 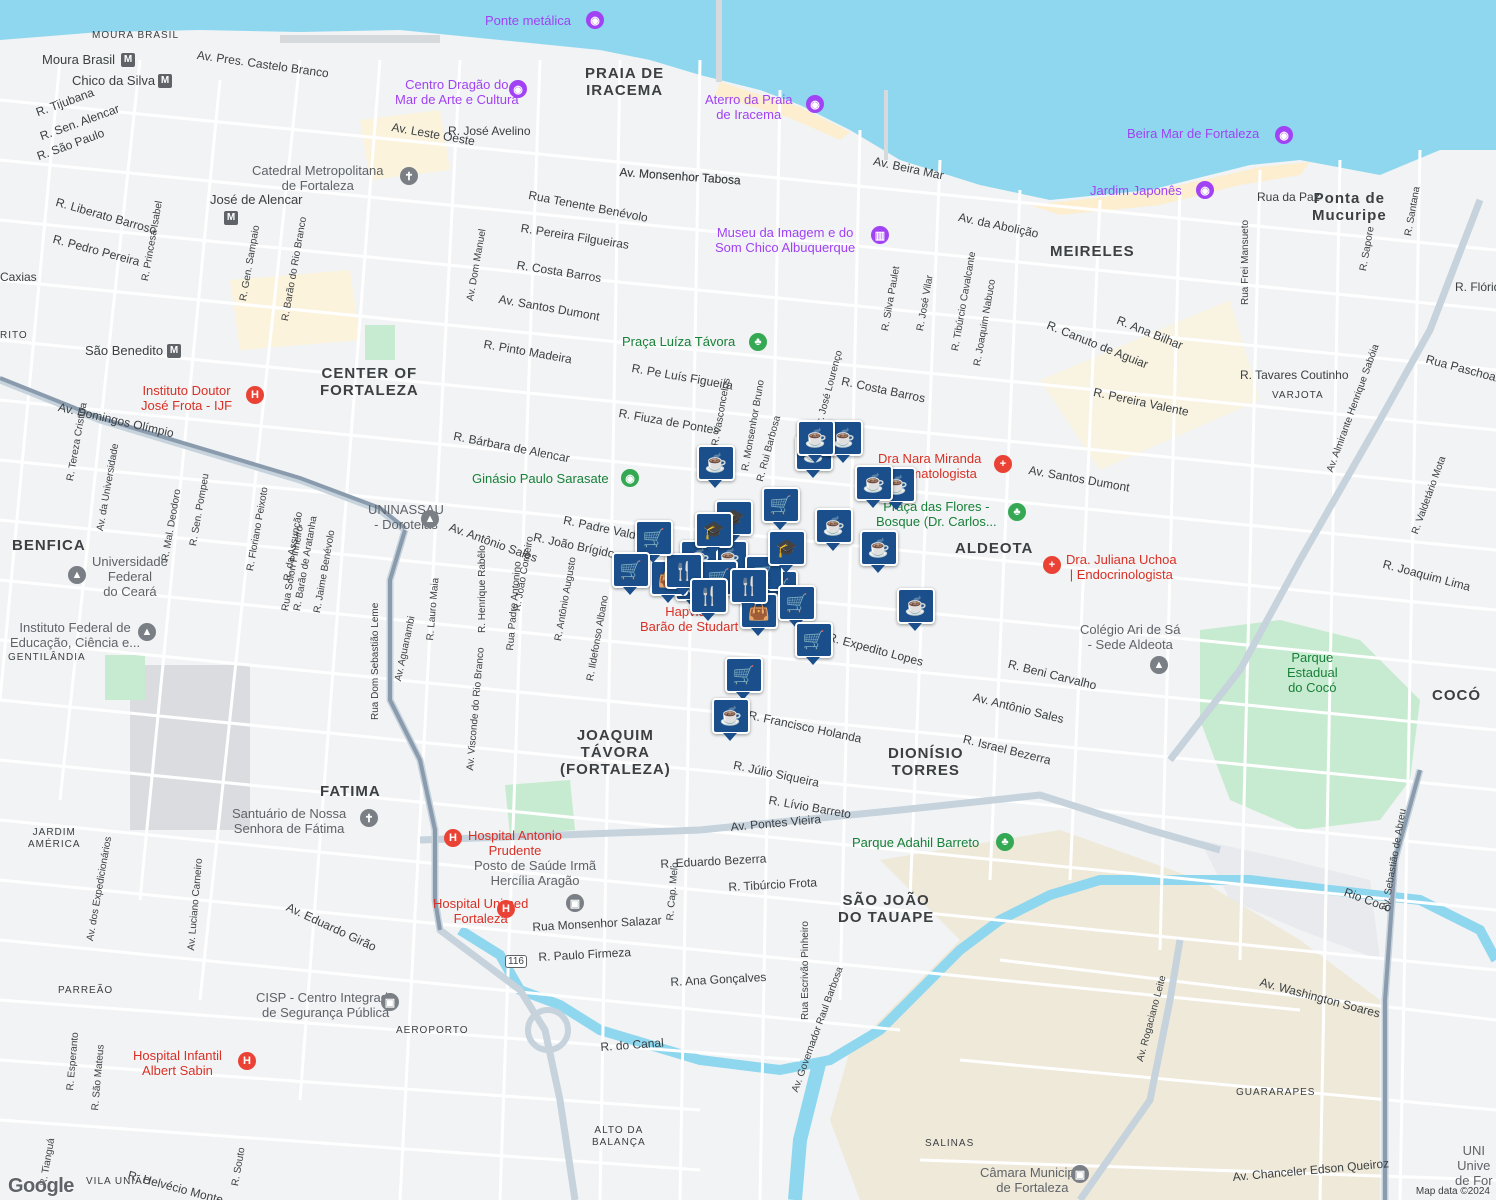 I want to click on poi-label-instituto-frota: Instituto Doutor José Frota - IJF, so click(x=186, y=398).